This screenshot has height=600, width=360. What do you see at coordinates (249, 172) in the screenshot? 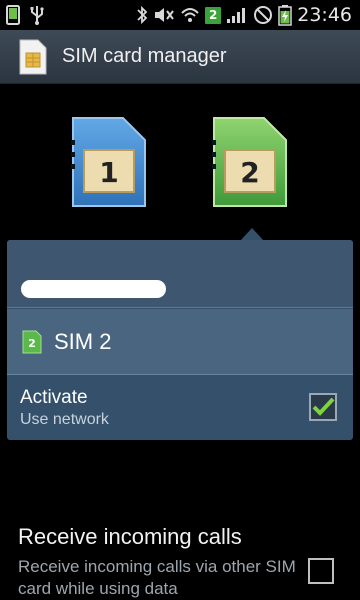
I see `sim-2-number: 2` at bounding box center [249, 172].